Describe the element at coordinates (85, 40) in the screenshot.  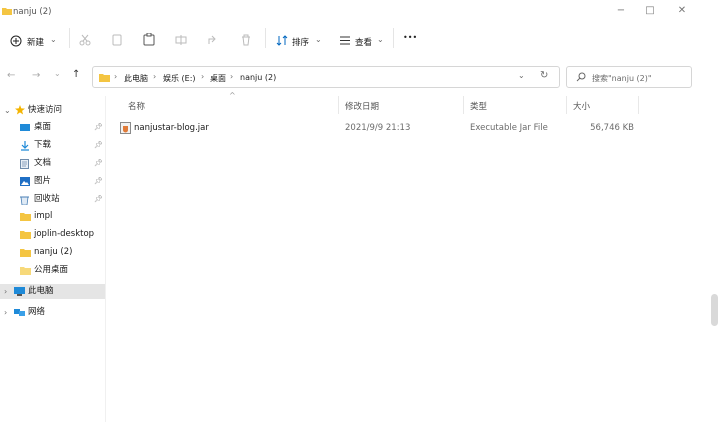
I see `cut-icon` at that location.